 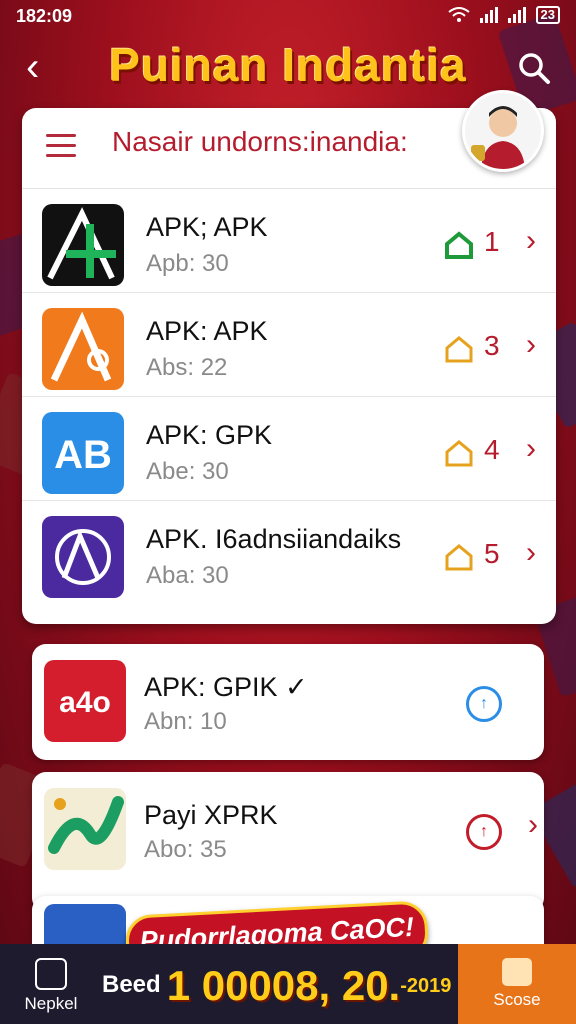 I want to click on svg-text: a4o, so click(x=85, y=702).